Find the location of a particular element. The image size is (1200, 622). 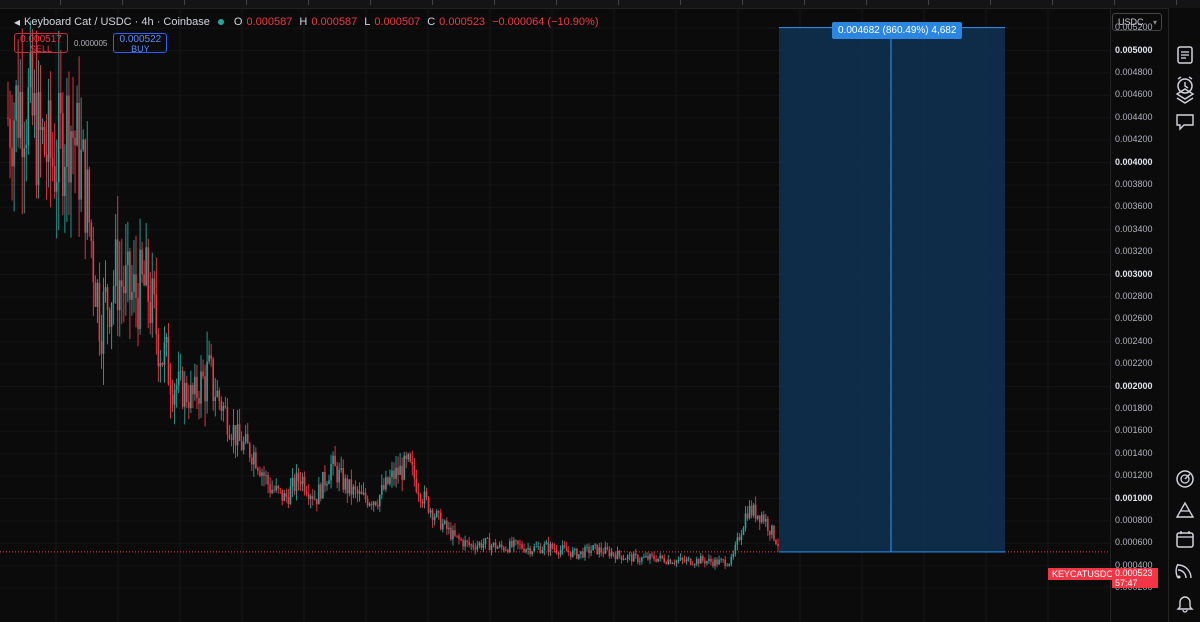

broadcast-icon is located at coordinates (1185, 571).